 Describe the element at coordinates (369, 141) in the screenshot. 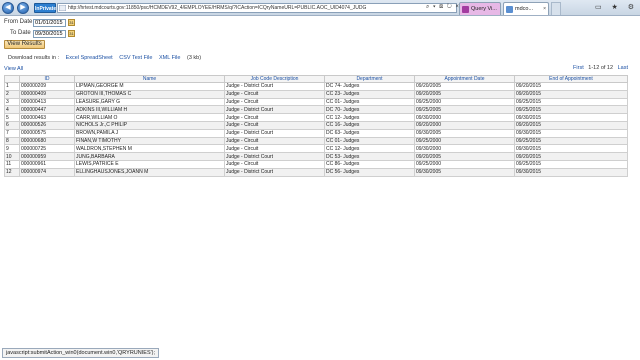

I see `cell-department: CC 01- Judges` at that location.